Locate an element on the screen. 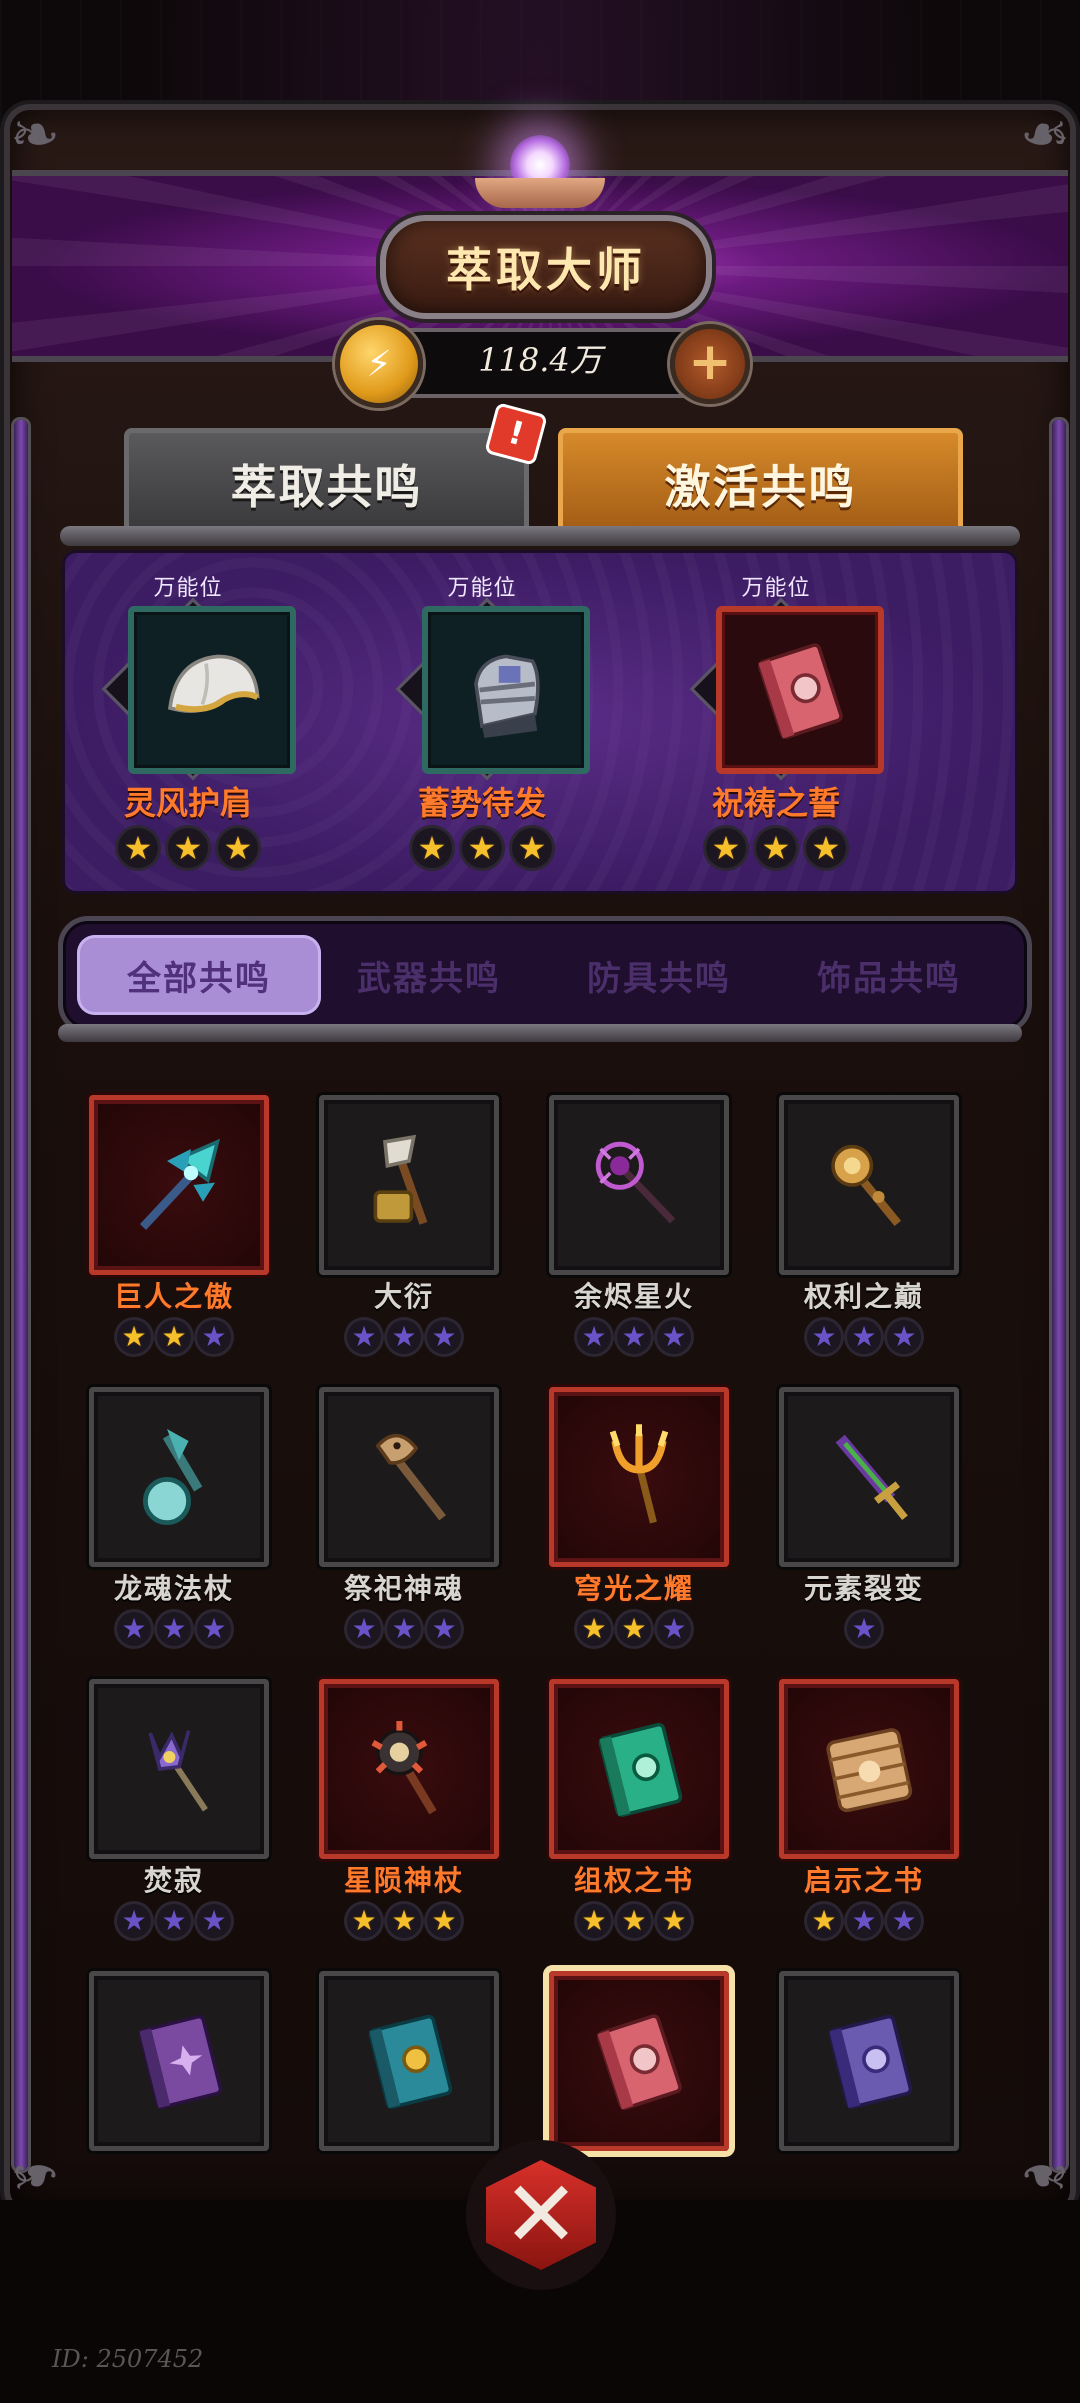  resonance-item: 启示之书 is located at coordinates (865, 1786).